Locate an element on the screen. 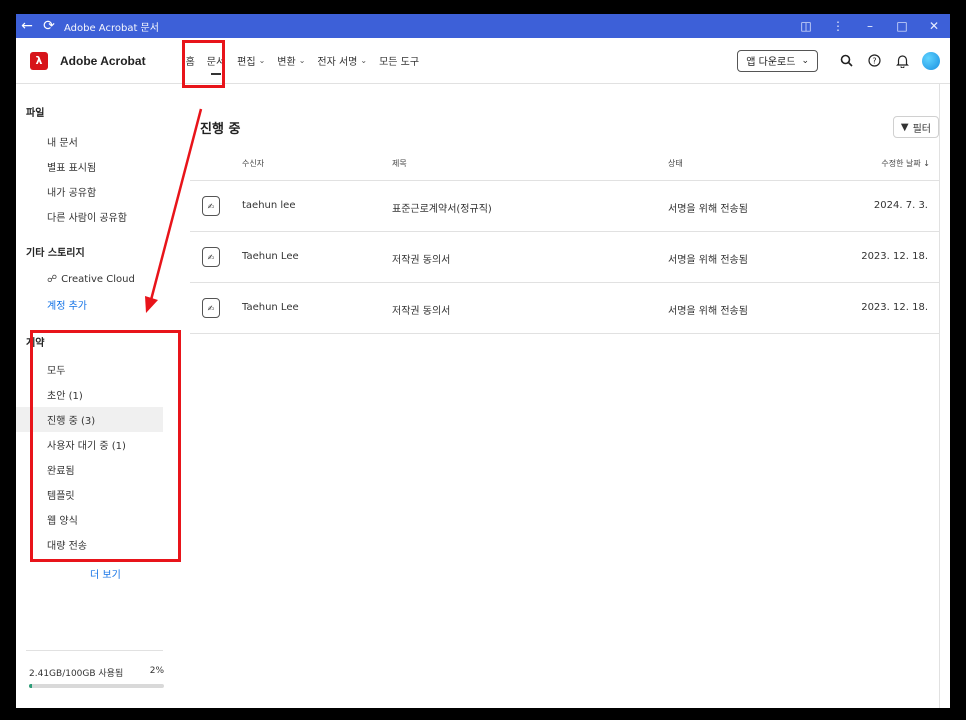  sidebar-item-creative-cloud: ☍ Creative Cloud is located at coordinates (95, 279).